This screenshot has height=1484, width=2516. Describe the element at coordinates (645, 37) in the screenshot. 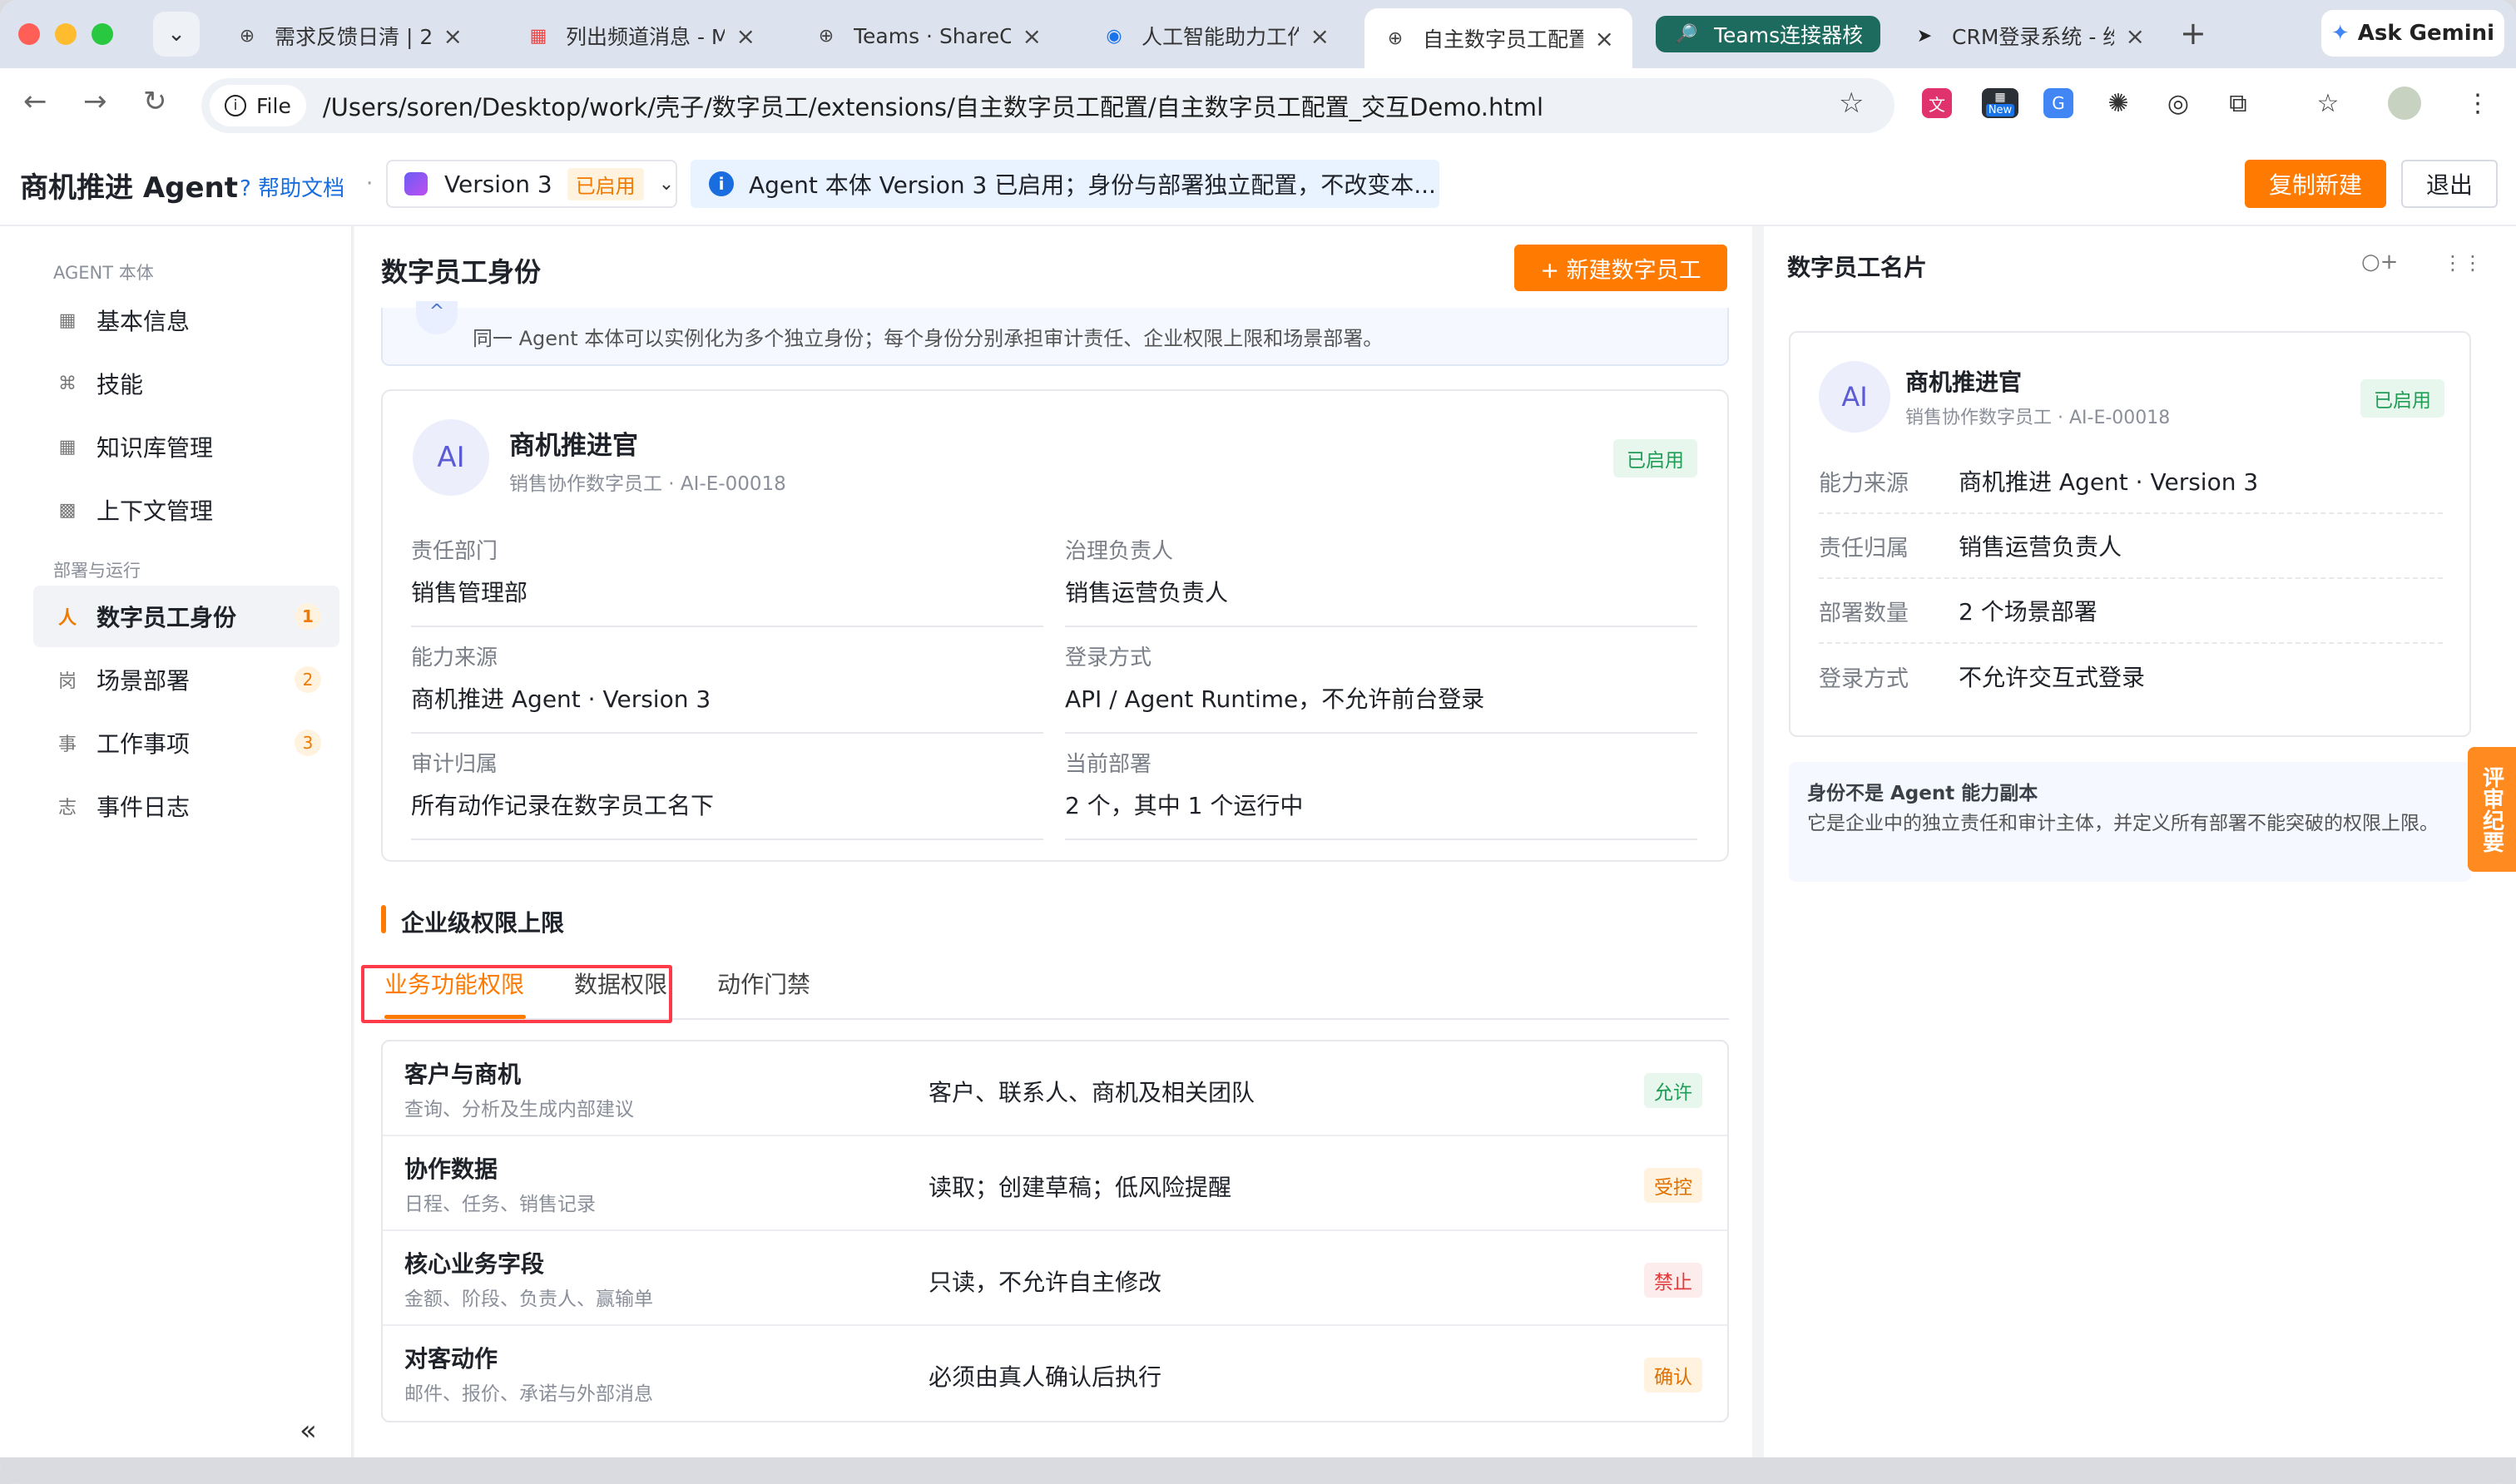

I see `tab-title: 列出频道消息 - Mic` at that location.